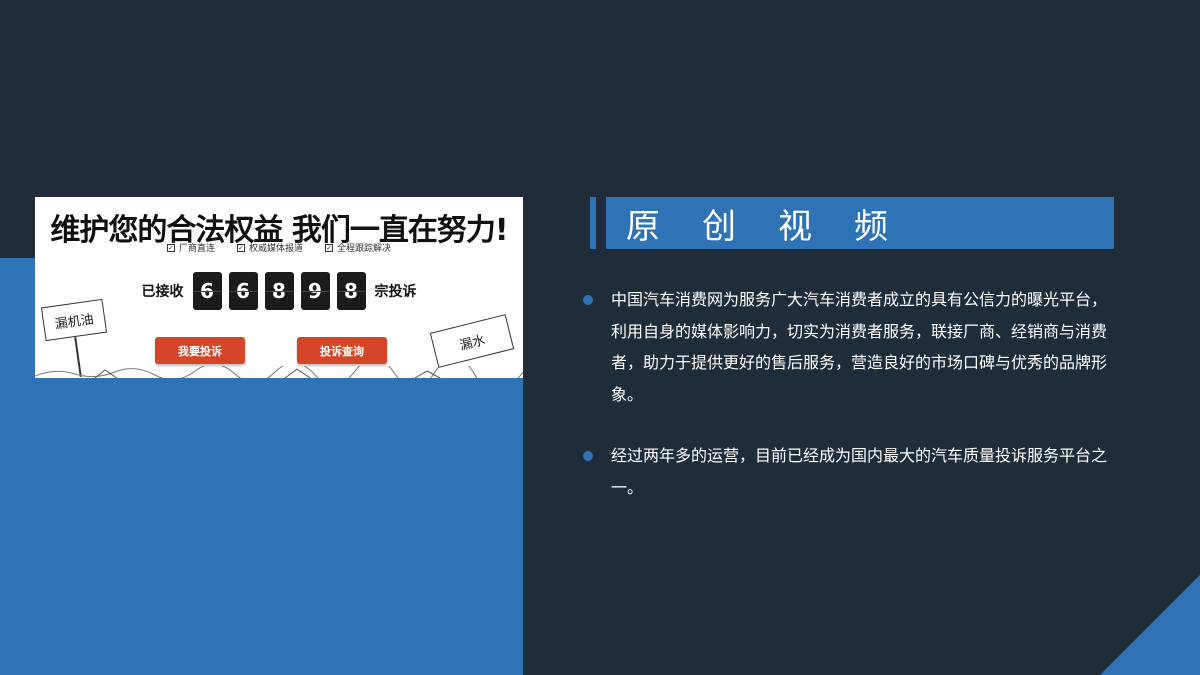 This screenshot has height=675, width=1200. What do you see at coordinates (395, 292) in the screenshot?
I see `counter-suffix: 宗投诉` at bounding box center [395, 292].